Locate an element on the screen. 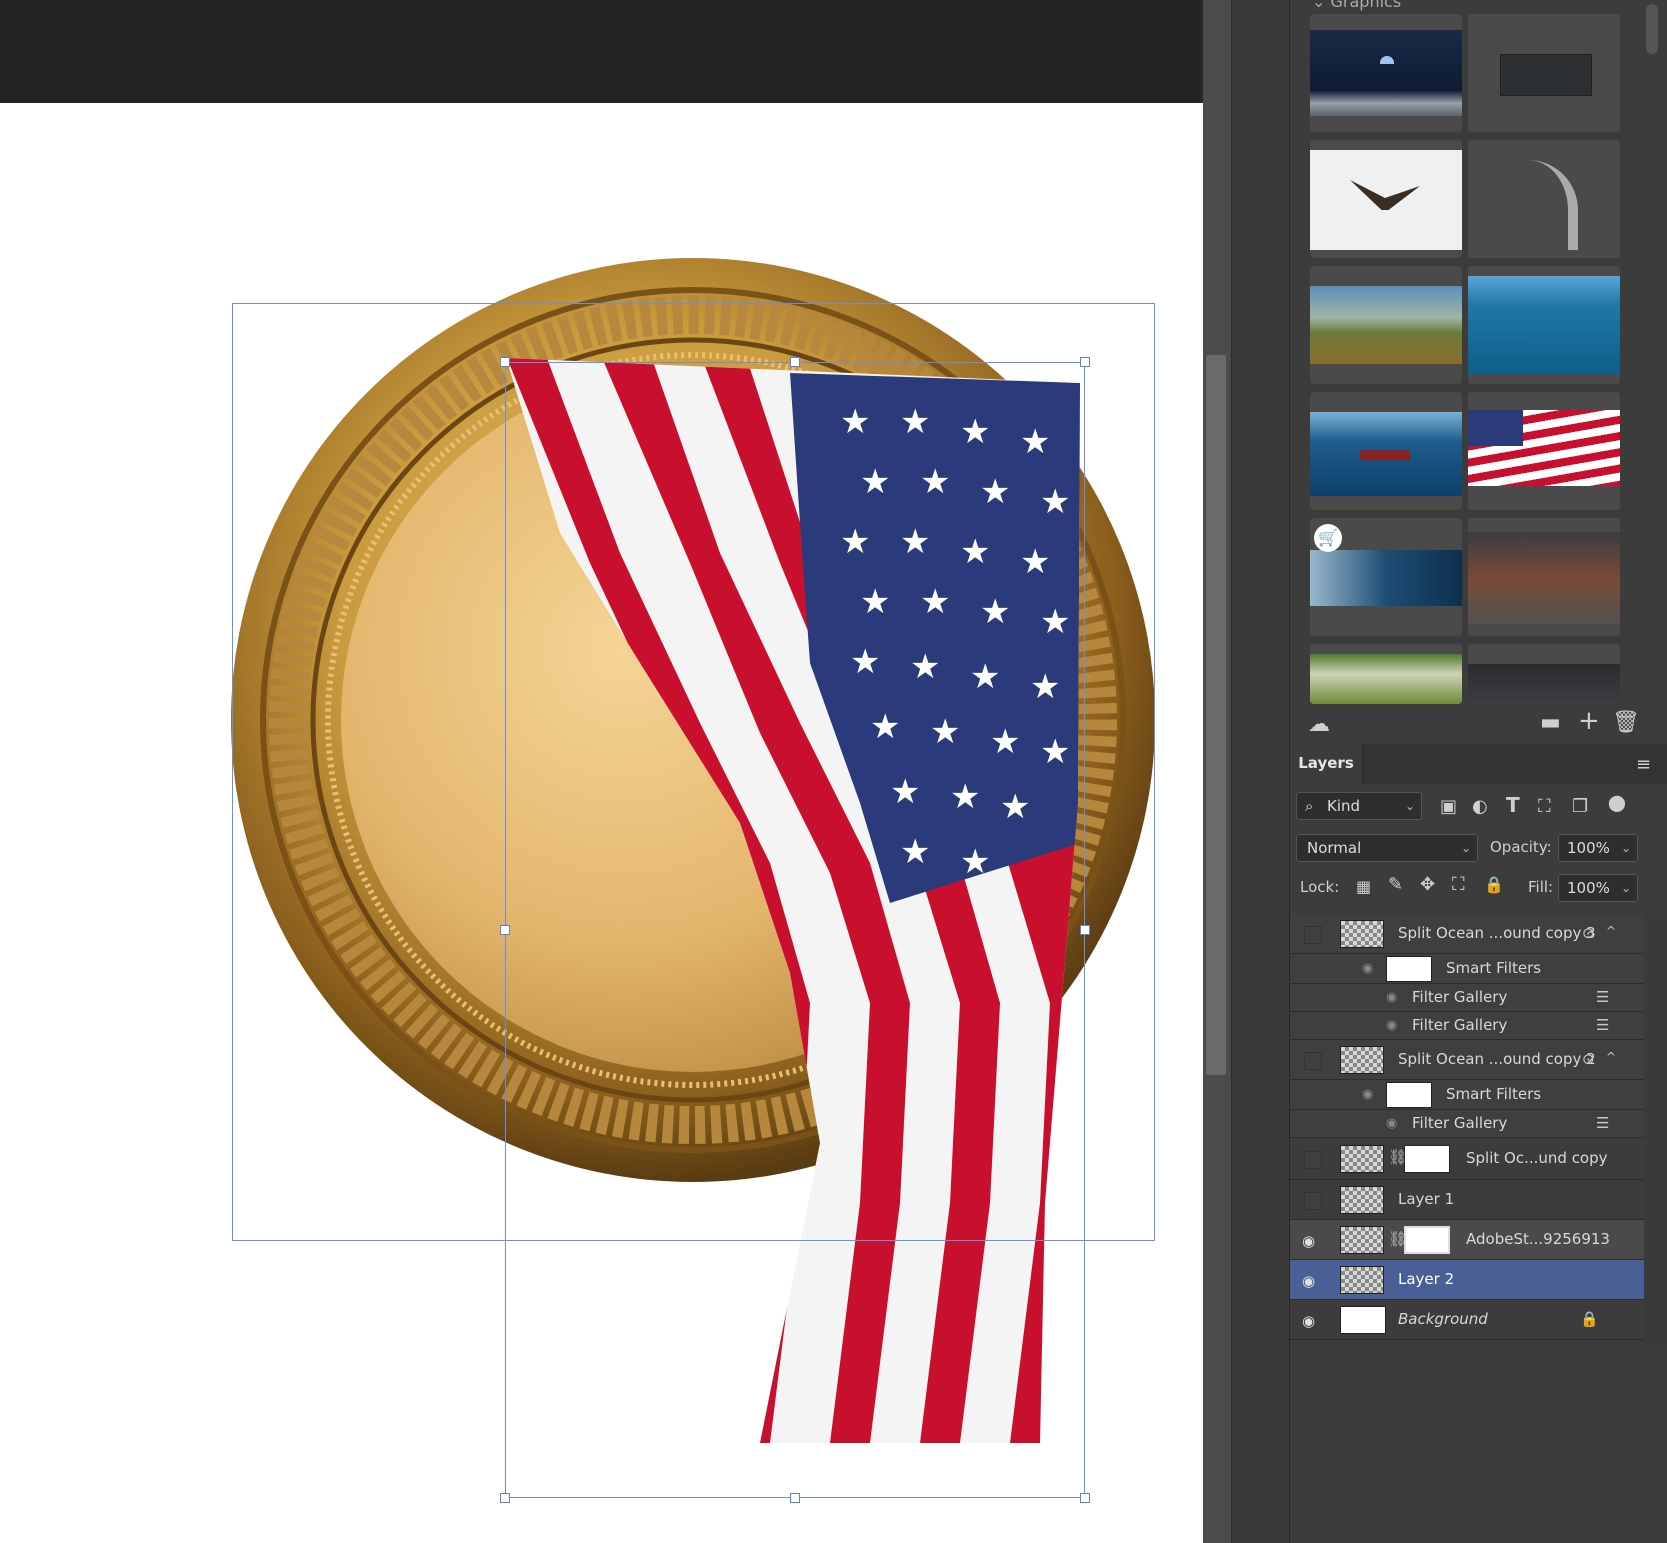 The image size is (1667, 1543). library-scrollbar is located at coordinates (1652, 350).